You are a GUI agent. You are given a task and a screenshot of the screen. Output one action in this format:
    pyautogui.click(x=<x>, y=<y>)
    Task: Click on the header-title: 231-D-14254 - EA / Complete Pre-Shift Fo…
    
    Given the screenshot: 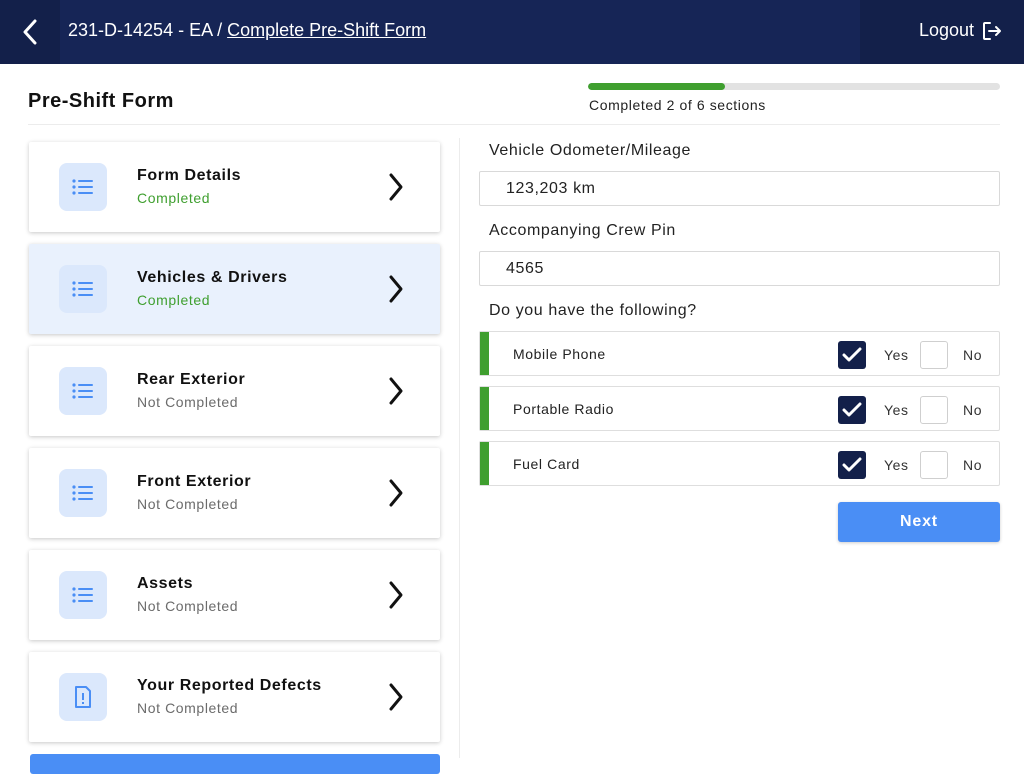 What is the action you would take?
    pyautogui.click(x=247, y=30)
    